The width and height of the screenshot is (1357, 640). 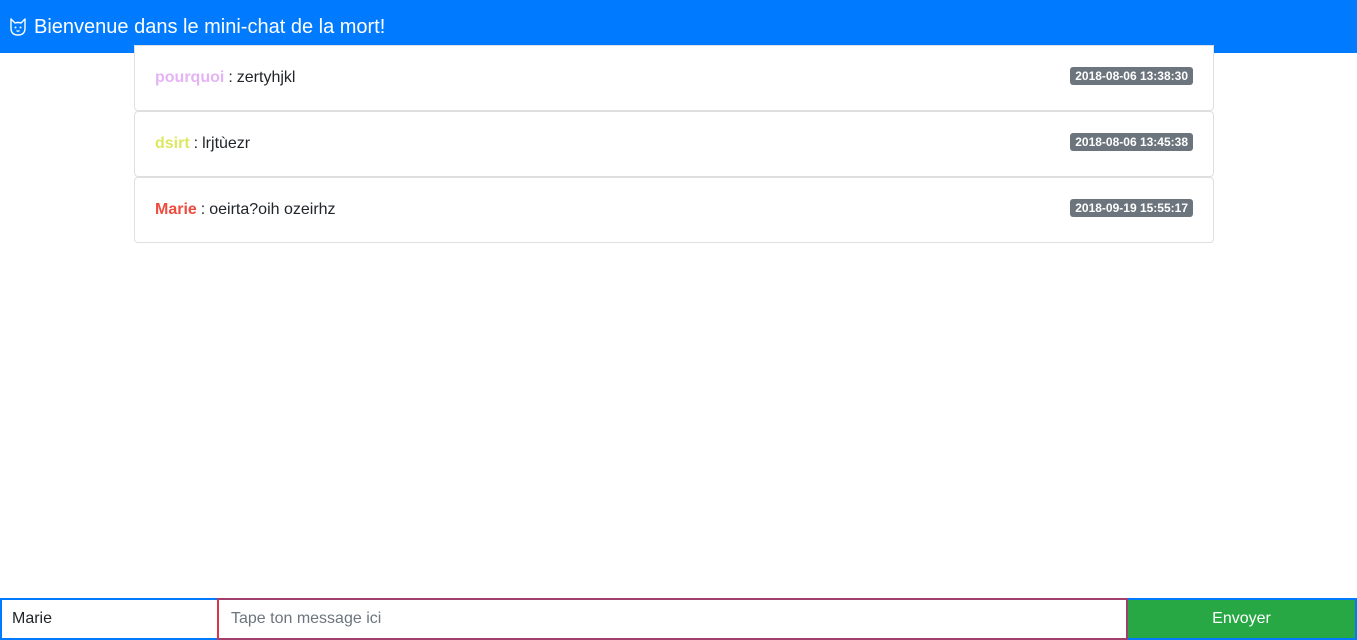 I want to click on name-input, so click(x=108, y=619).